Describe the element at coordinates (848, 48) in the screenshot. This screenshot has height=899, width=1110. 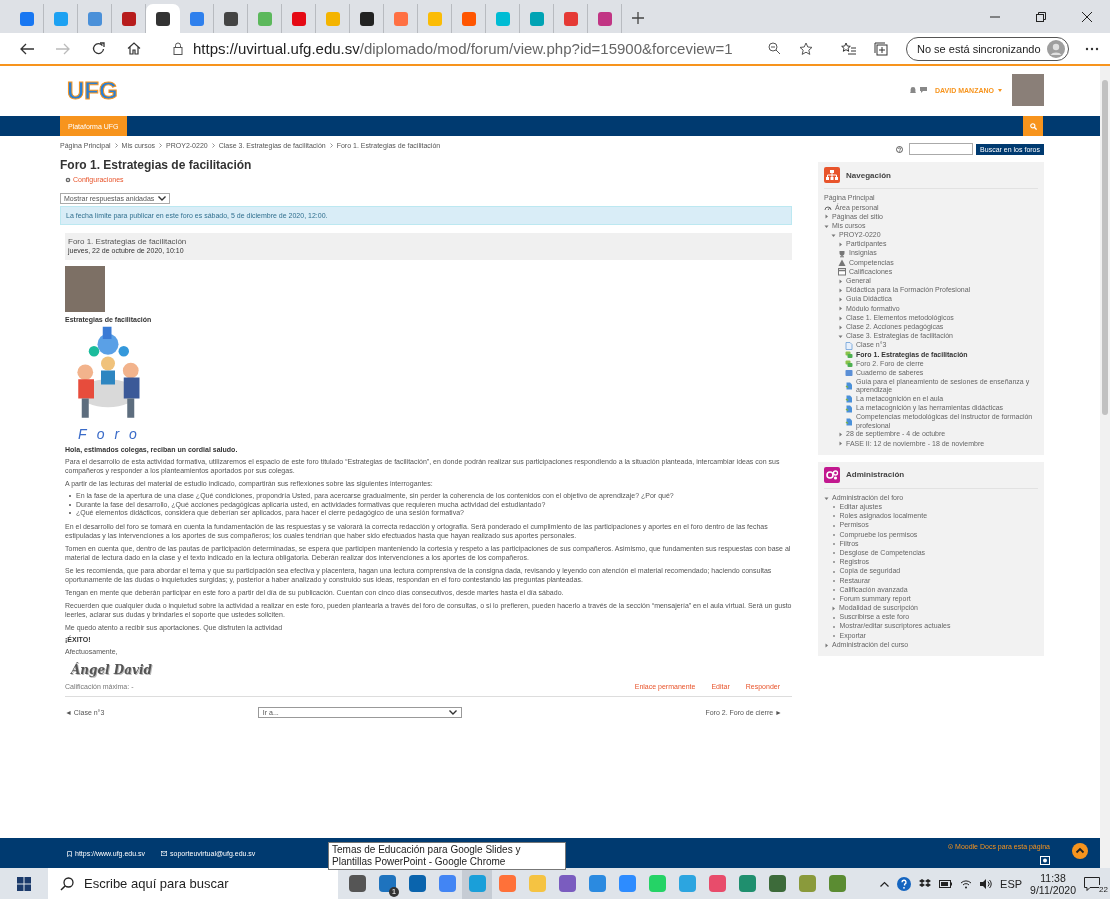
I see `favorites-icon` at that location.